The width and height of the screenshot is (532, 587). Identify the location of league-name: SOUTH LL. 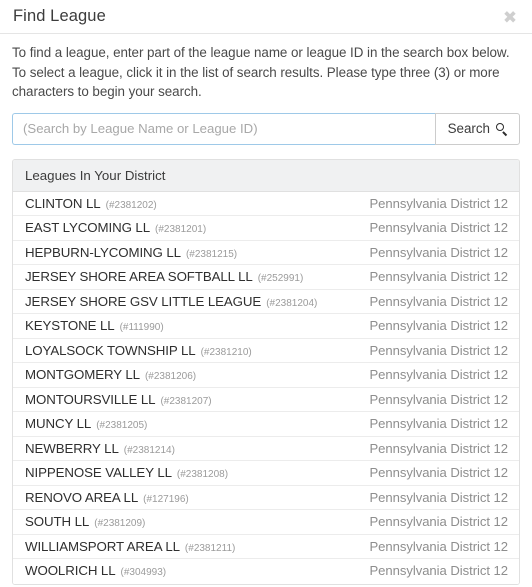
(57, 521).